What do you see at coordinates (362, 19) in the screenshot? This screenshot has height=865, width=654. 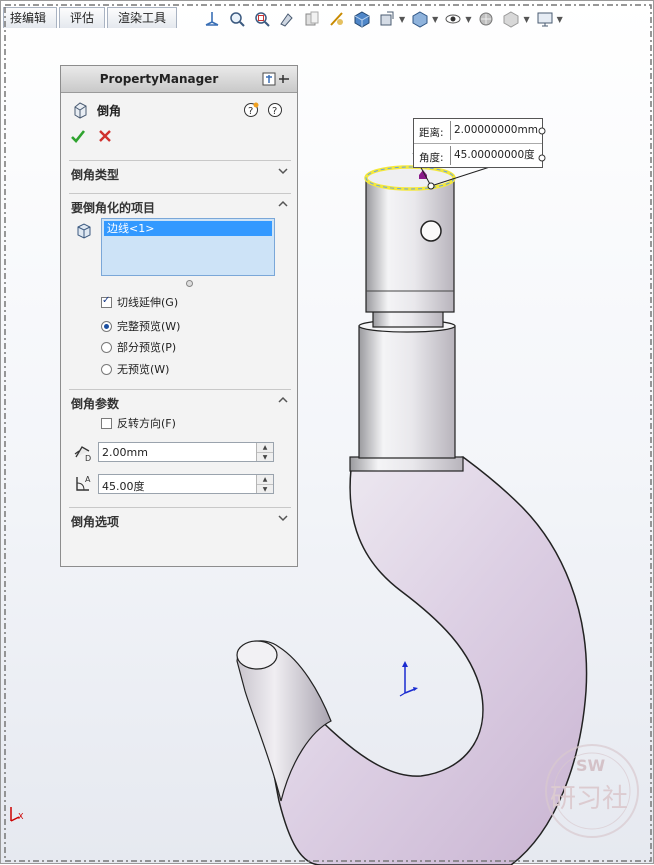 I see `view-orientation-cube-icon` at bounding box center [362, 19].